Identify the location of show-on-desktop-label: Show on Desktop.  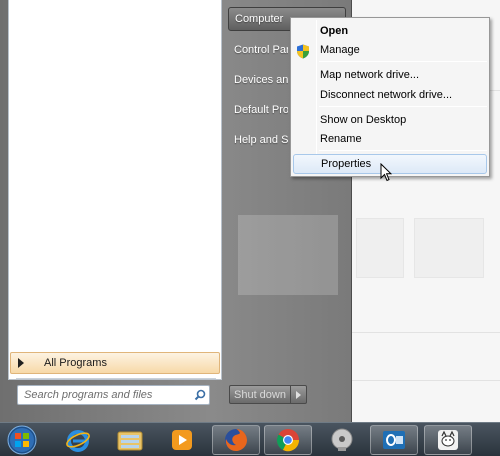
(363, 120).